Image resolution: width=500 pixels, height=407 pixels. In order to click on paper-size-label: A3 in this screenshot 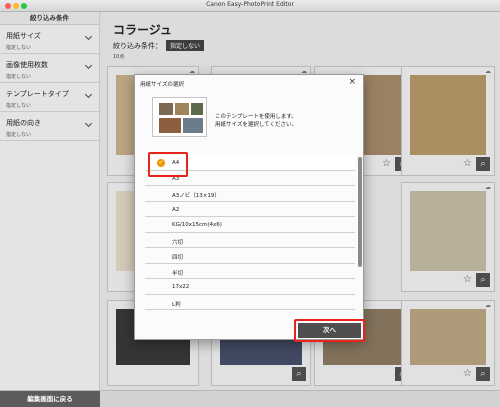, I will do `click(176, 178)`.